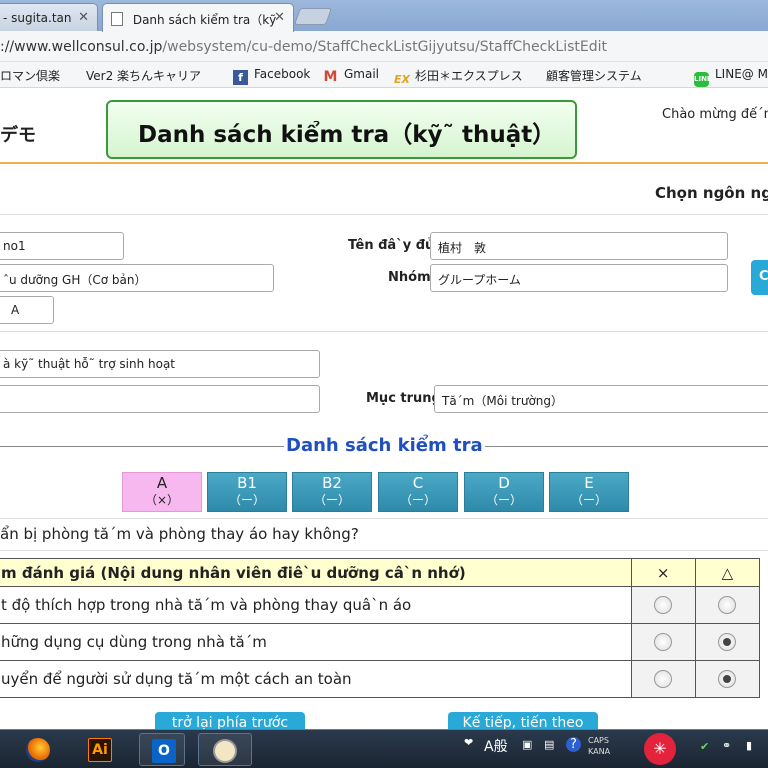 The width and height of the screenshot is (768, 768). Describe the element at coordinates (418, 483) in the screenshot. I see `level-name: C` at that location.